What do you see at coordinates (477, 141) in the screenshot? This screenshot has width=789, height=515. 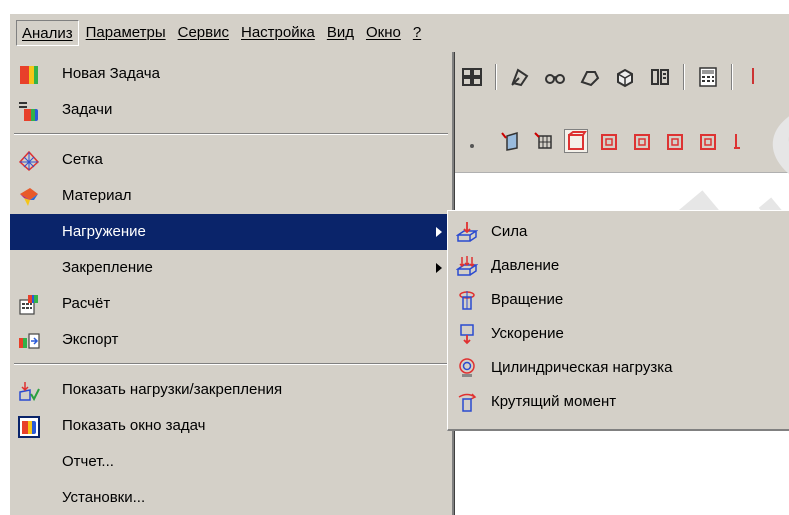 I see `dot-icon` at bounding box center [477, 141].